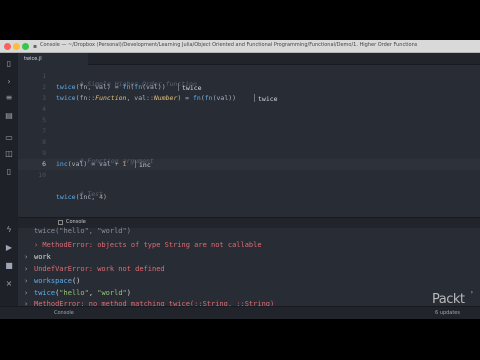 This screenshot has height=360, width=480. Describe the element at coordinates (53, 281) in the screenshot. I see `code-token: workspace` at that location.